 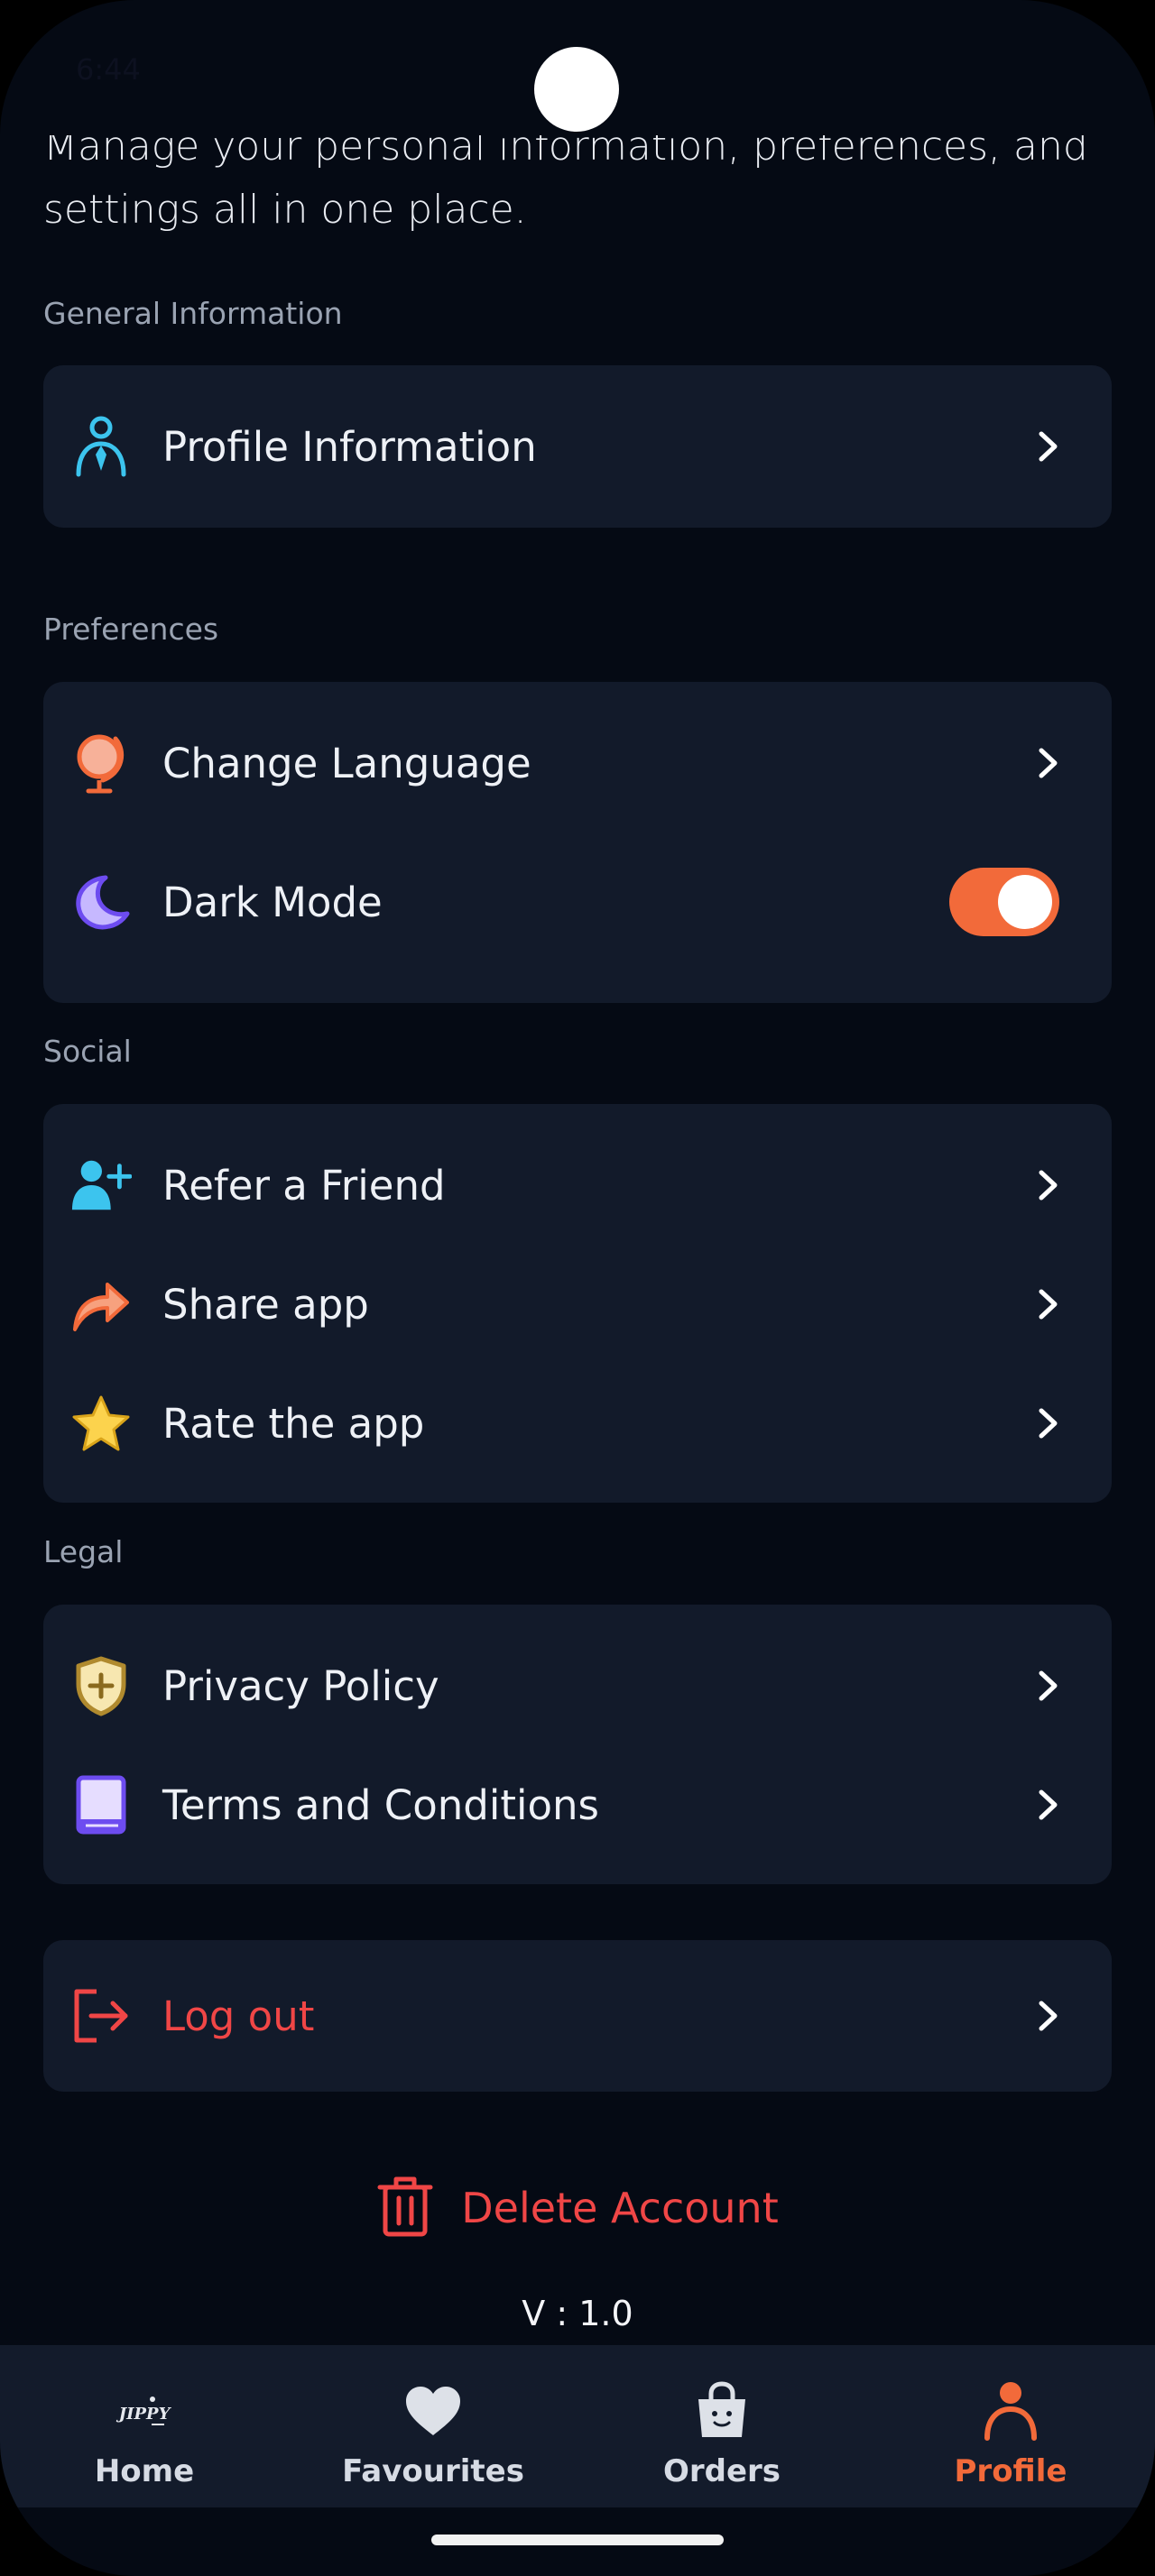 I want to click on row-label: Terms and Conditions, so click(x=380, y=1805).